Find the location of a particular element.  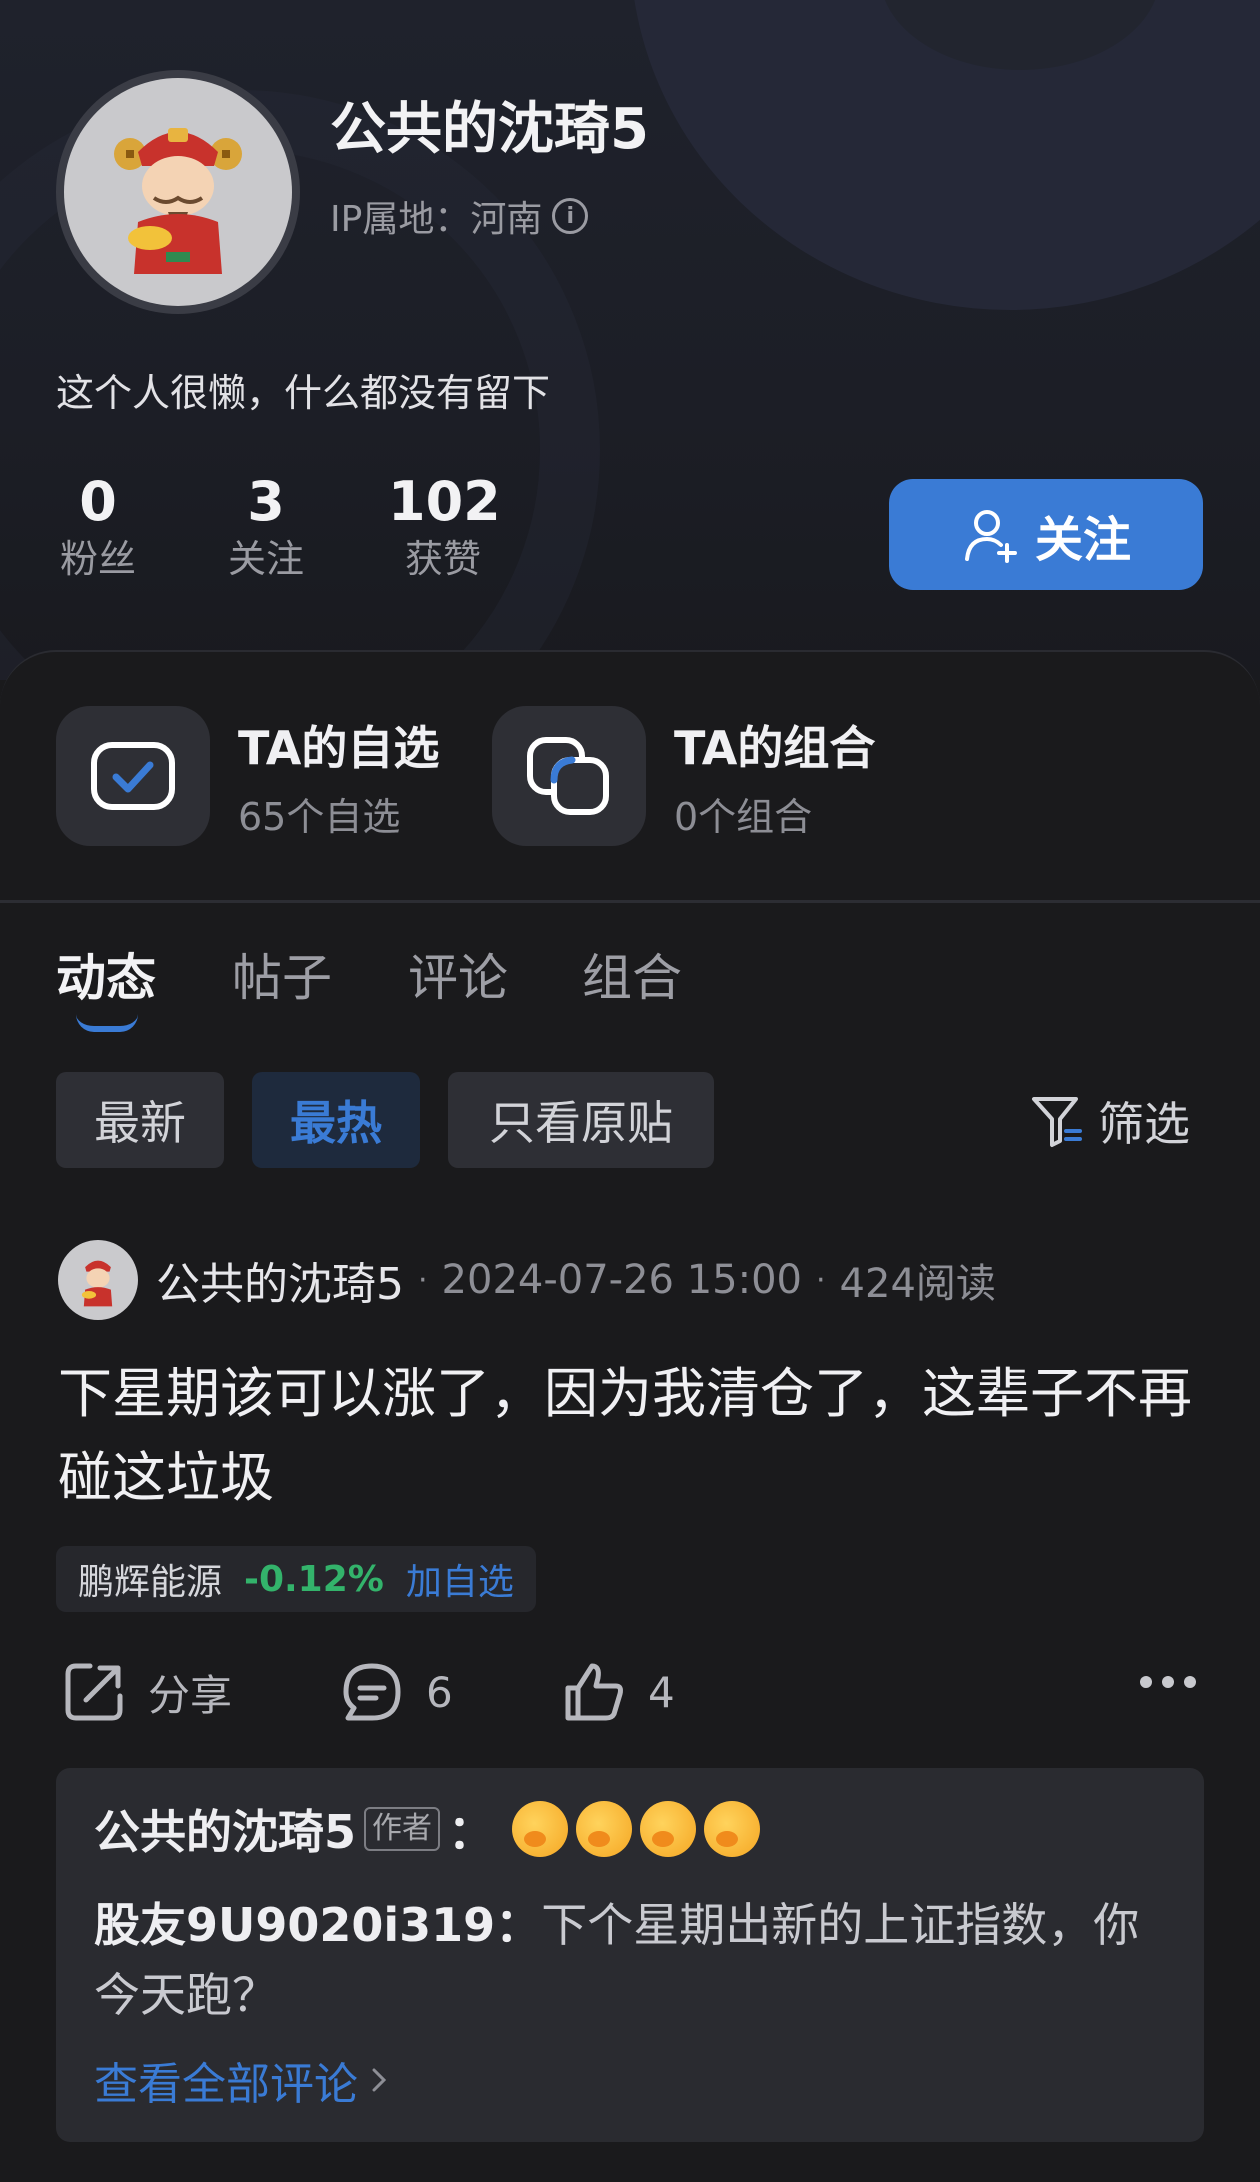

stat-number: 0 is located at coordinates (98, 501).